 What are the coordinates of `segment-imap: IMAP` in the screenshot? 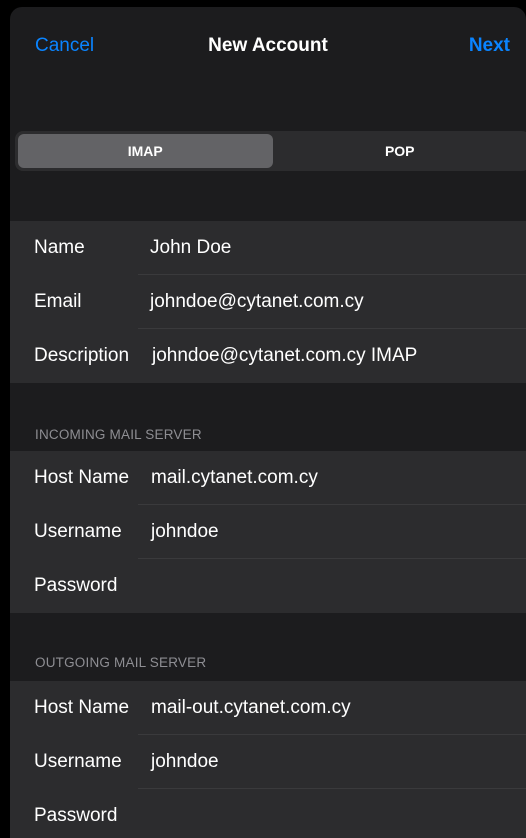 It's located at (145, 151).